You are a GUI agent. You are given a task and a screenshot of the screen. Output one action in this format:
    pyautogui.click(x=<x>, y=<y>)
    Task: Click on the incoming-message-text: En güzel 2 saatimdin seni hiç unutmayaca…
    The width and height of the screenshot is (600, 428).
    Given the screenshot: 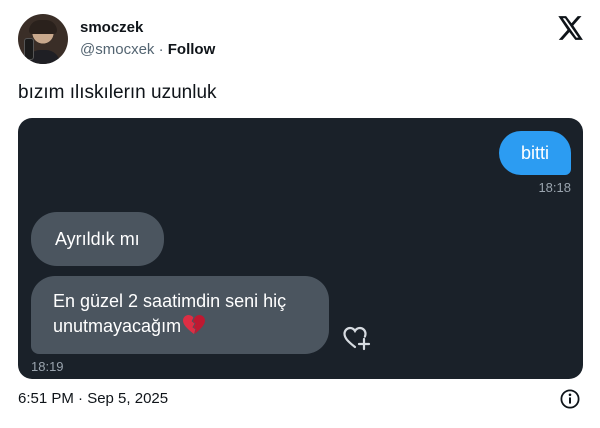 What is the action you would take?
    pyautogui.click(x=170, y=313)
    